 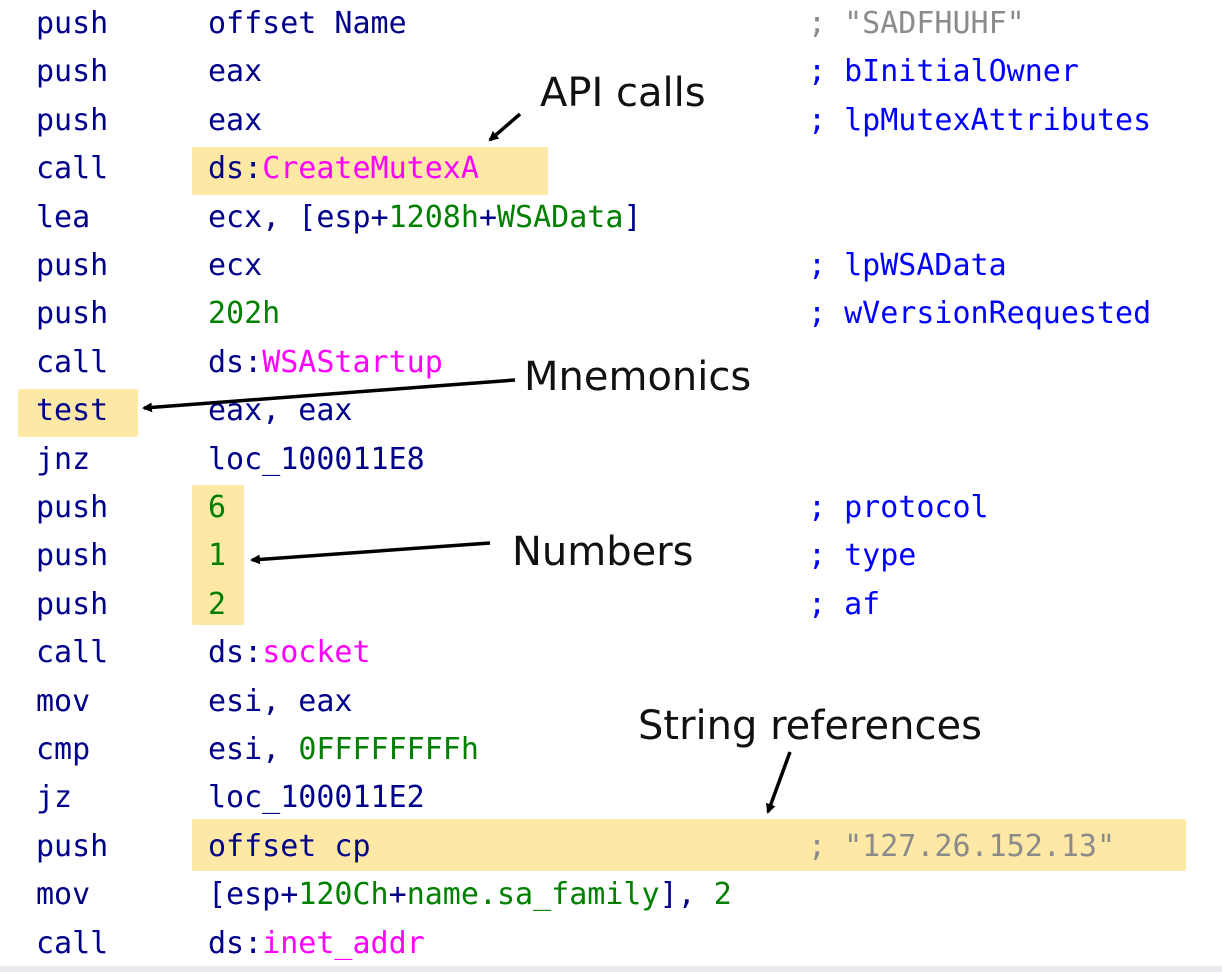 I want to click on mnemonics-label: Mnemonics, so click(x=638, y=377).